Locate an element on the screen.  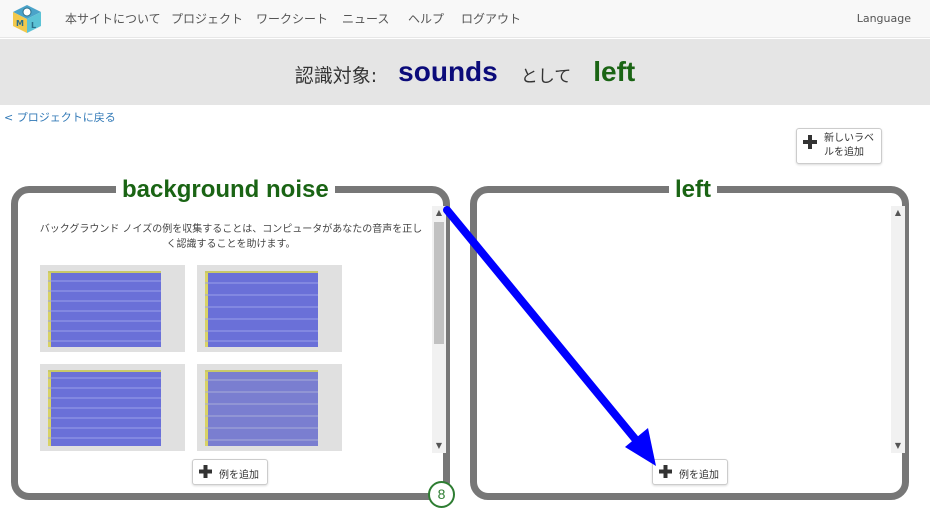
header-band: 認識対象: sounds として left is located at coordinates (465, 72).